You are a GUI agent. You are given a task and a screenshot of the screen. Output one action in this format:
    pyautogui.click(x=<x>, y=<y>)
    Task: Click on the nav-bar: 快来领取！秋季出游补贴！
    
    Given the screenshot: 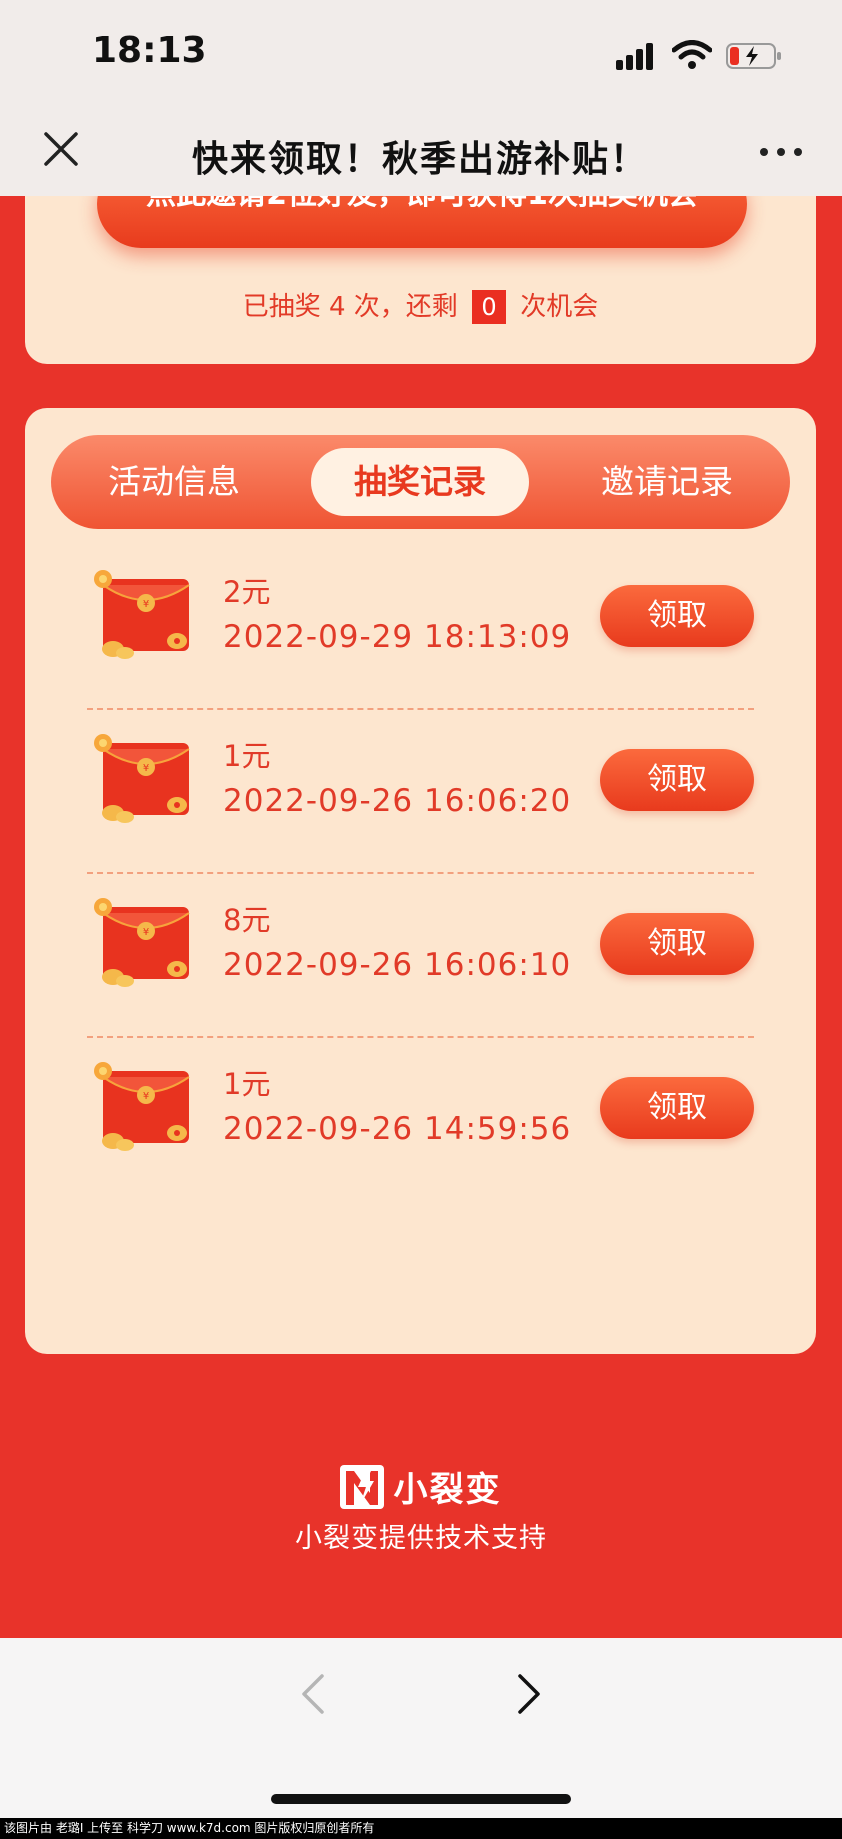 What is the action you would take?
    pyautogui.click(x=421, y=153)
    